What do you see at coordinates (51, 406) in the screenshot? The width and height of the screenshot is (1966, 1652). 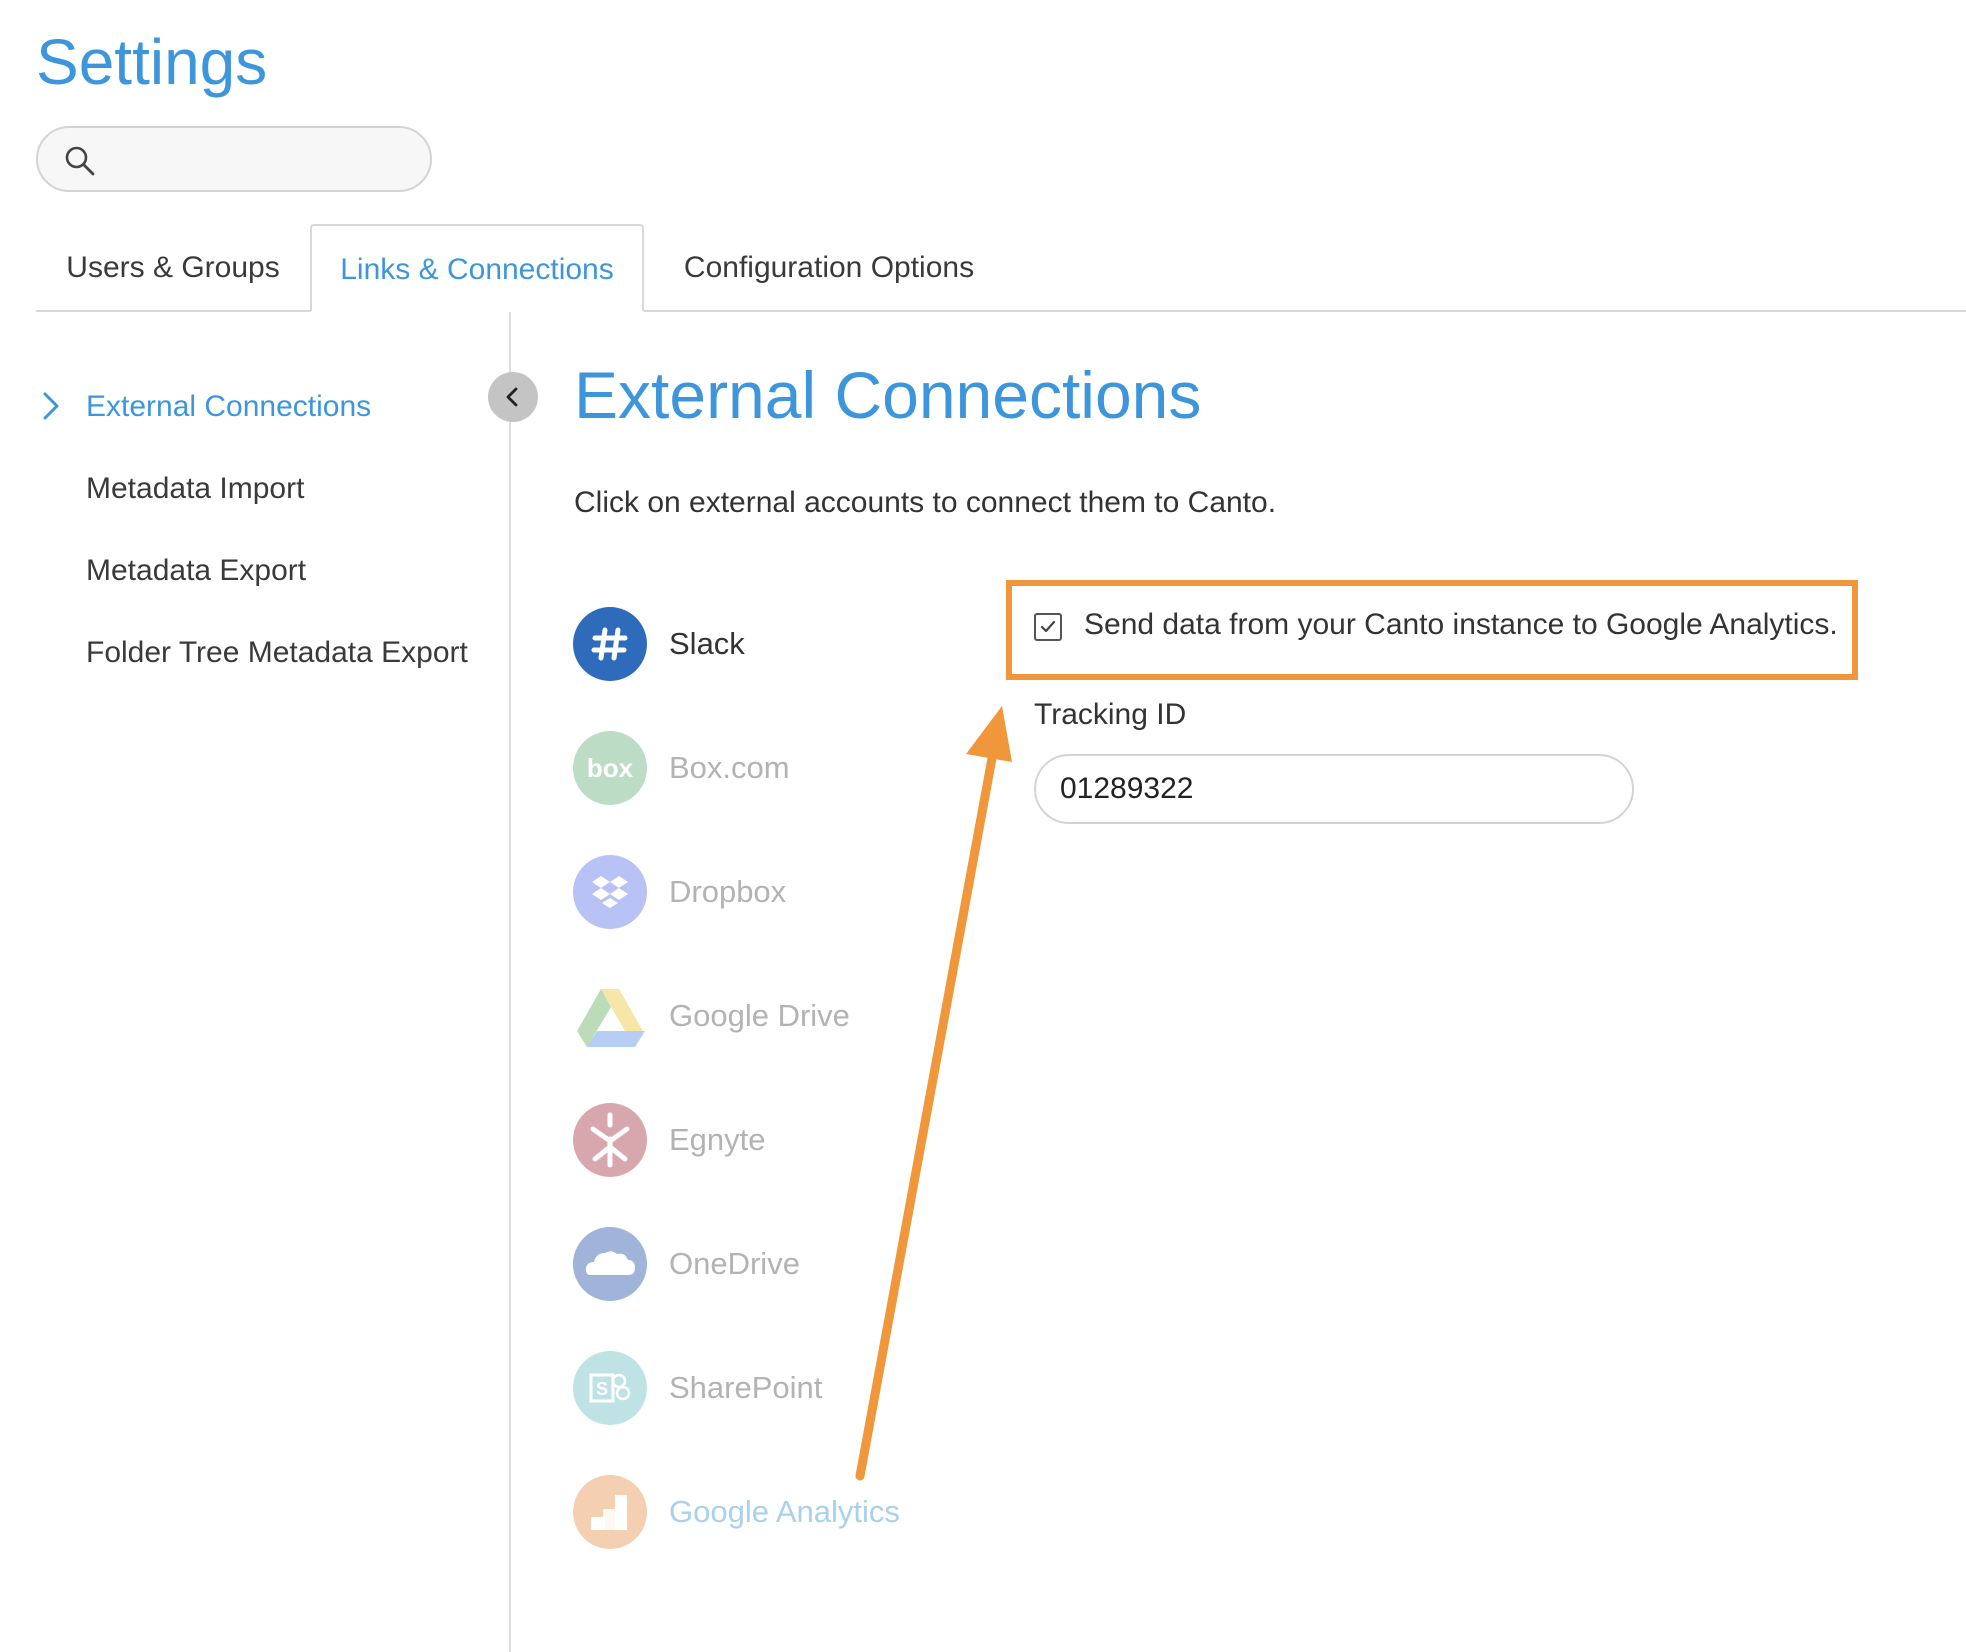 I see `chevron-right-icon` at bounding box center [51, 406].